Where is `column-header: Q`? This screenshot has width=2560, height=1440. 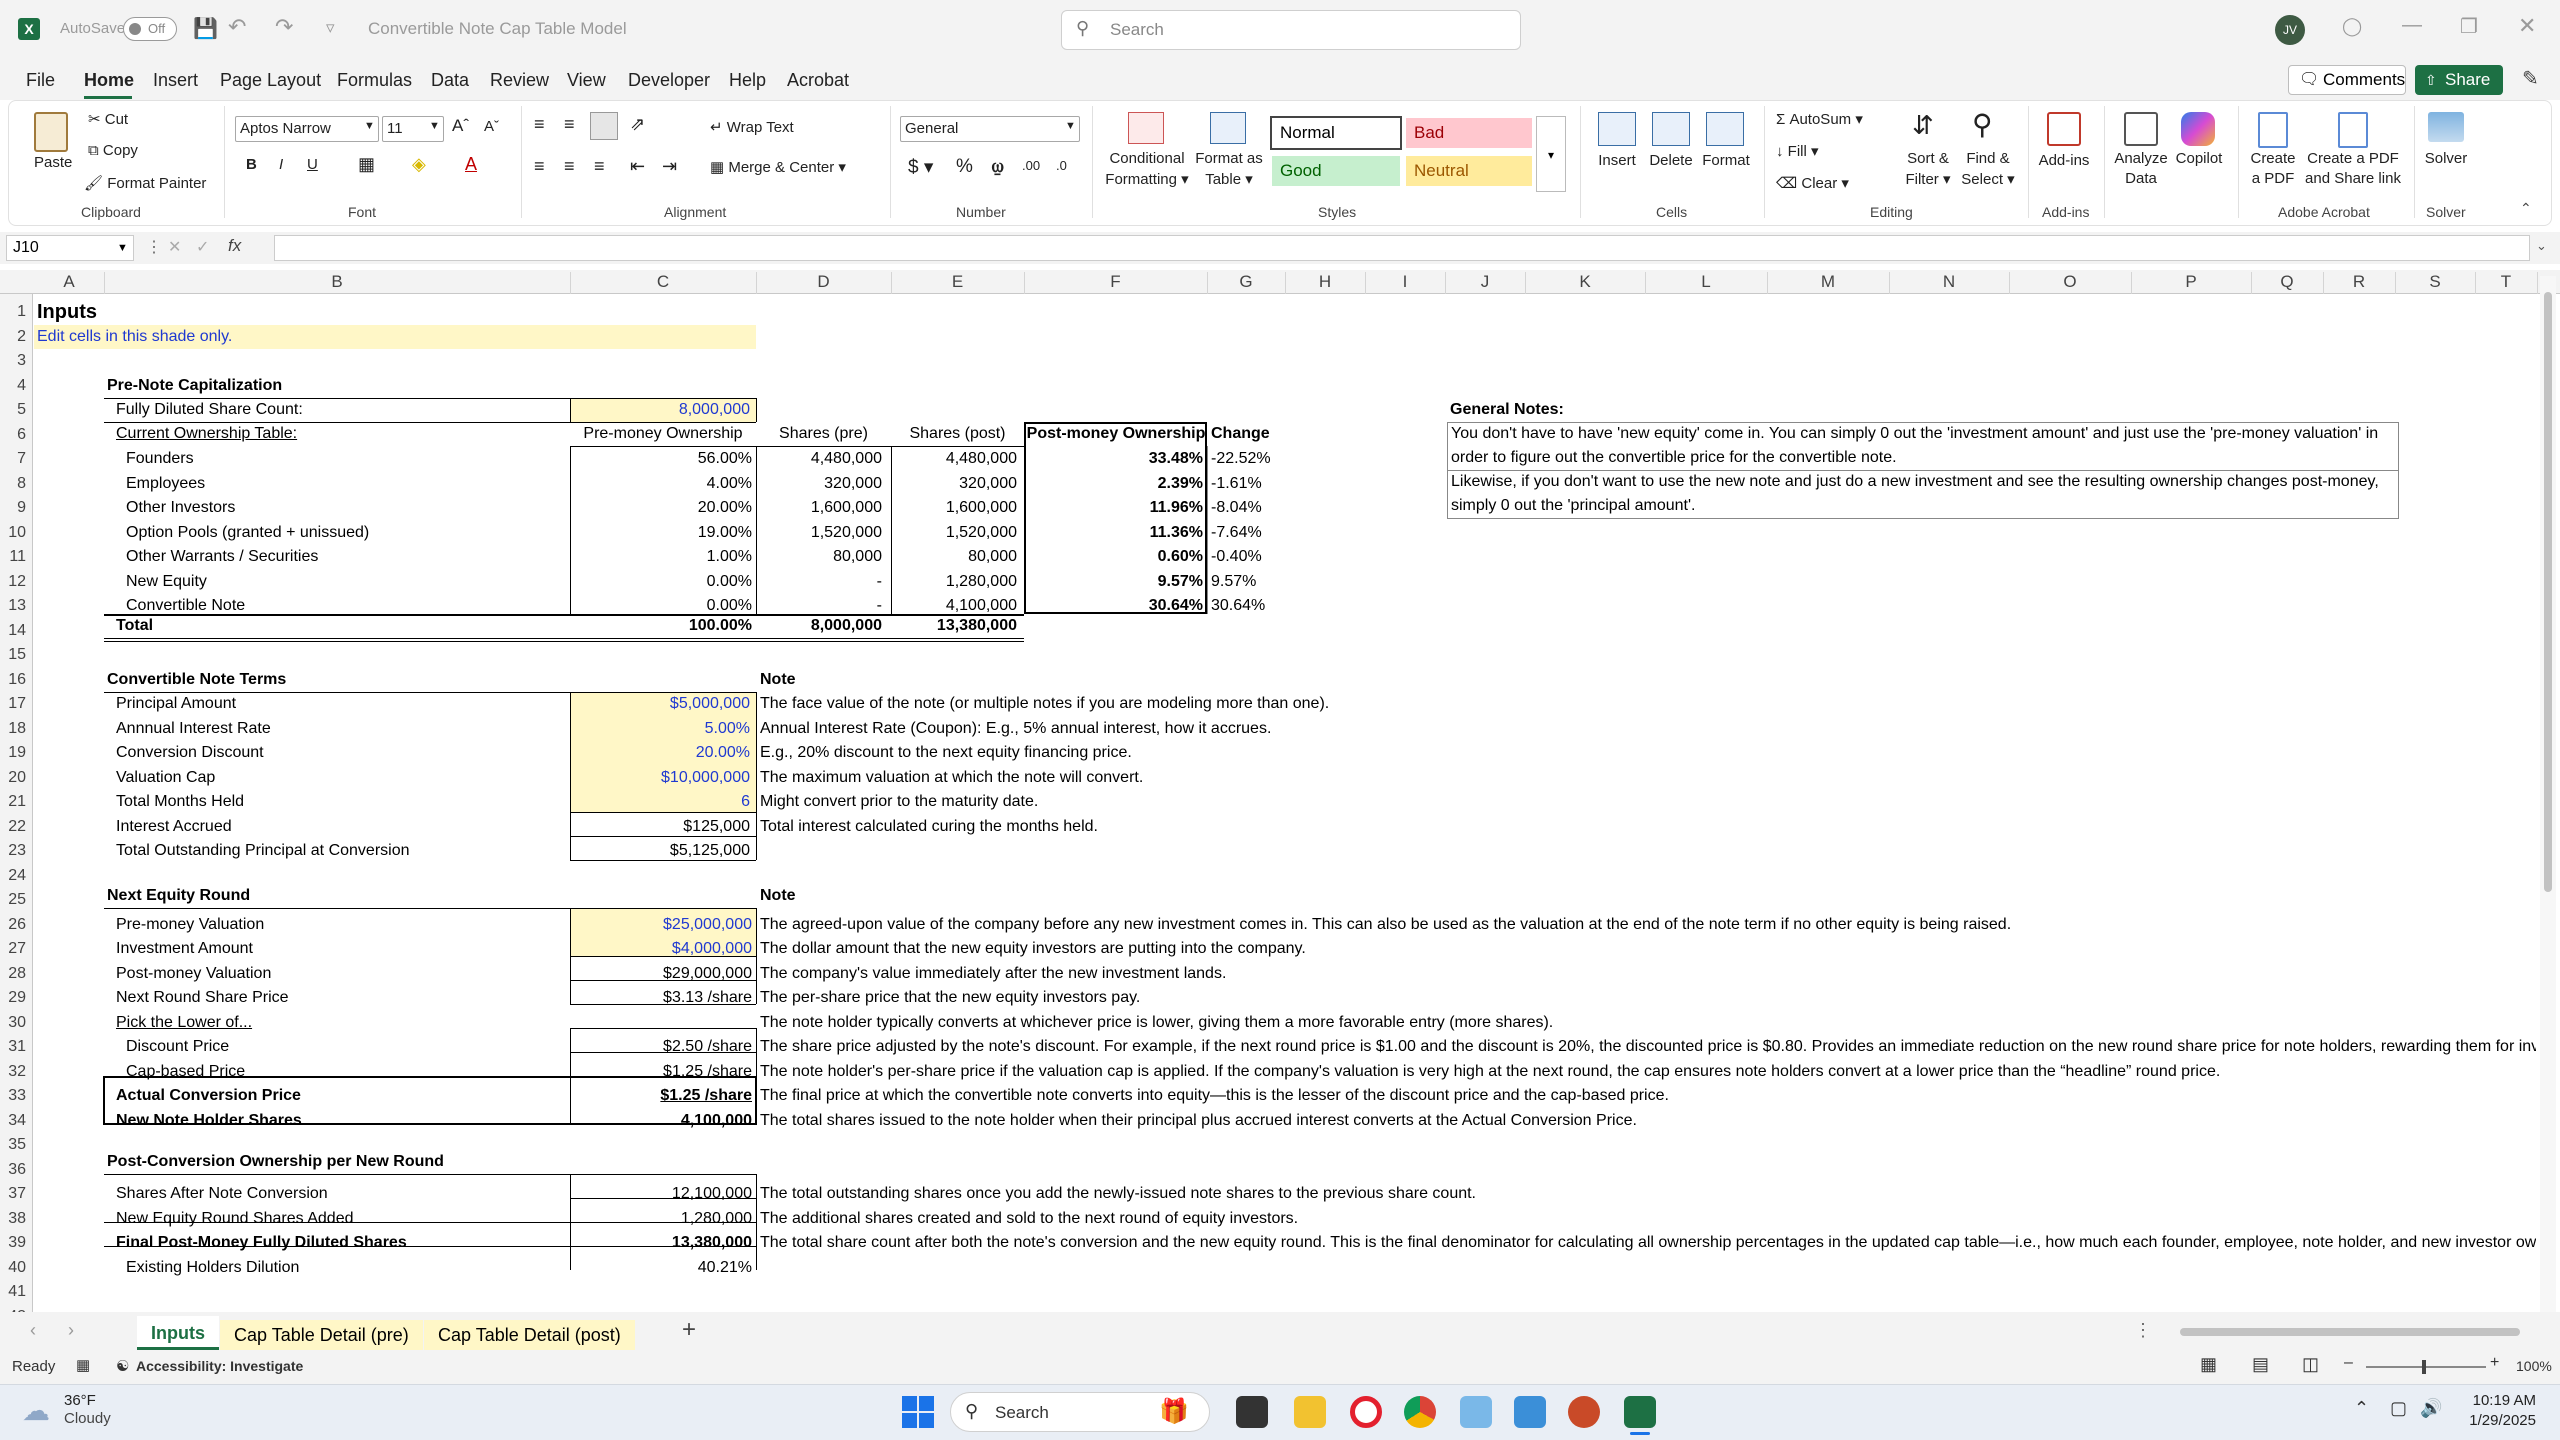 column-header: Q is located at coordinates (2287, 283).